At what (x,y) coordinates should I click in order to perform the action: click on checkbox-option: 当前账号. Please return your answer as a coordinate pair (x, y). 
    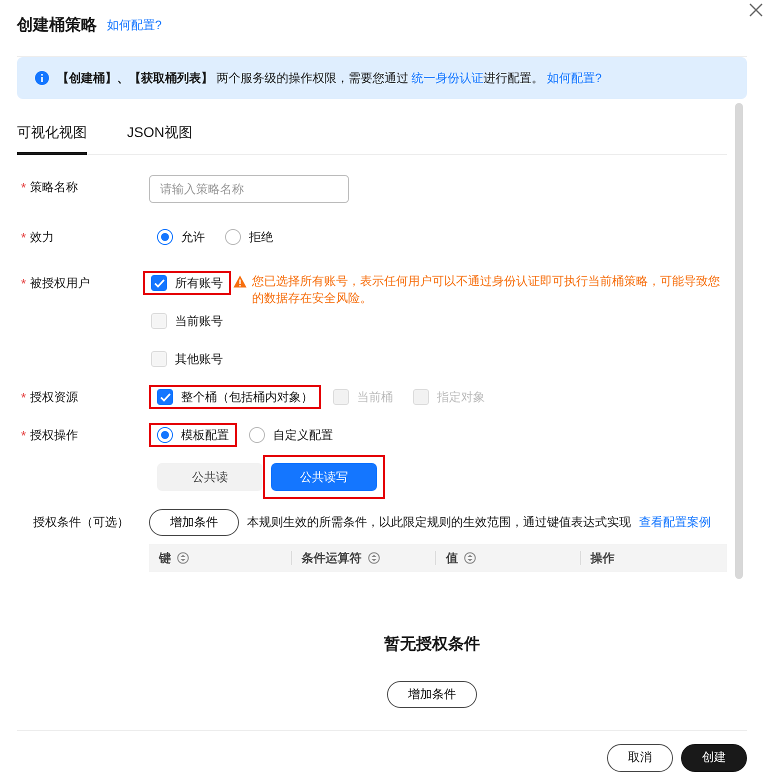
    Looking at the image, I should click on (435, 321).